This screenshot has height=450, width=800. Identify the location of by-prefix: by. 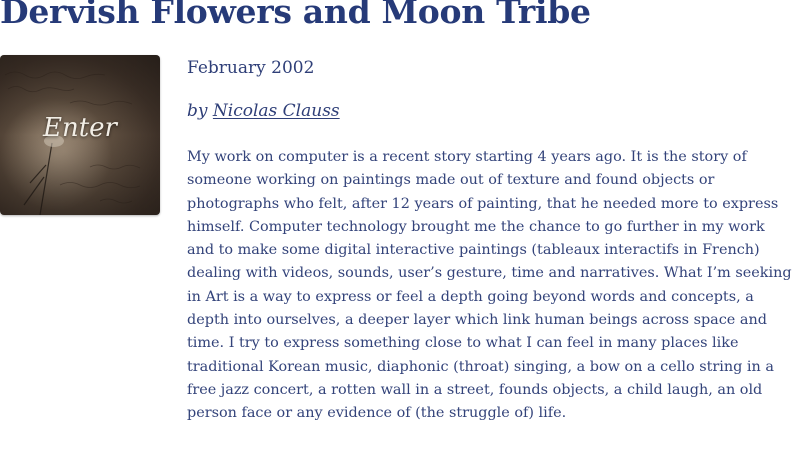
(197, 111).